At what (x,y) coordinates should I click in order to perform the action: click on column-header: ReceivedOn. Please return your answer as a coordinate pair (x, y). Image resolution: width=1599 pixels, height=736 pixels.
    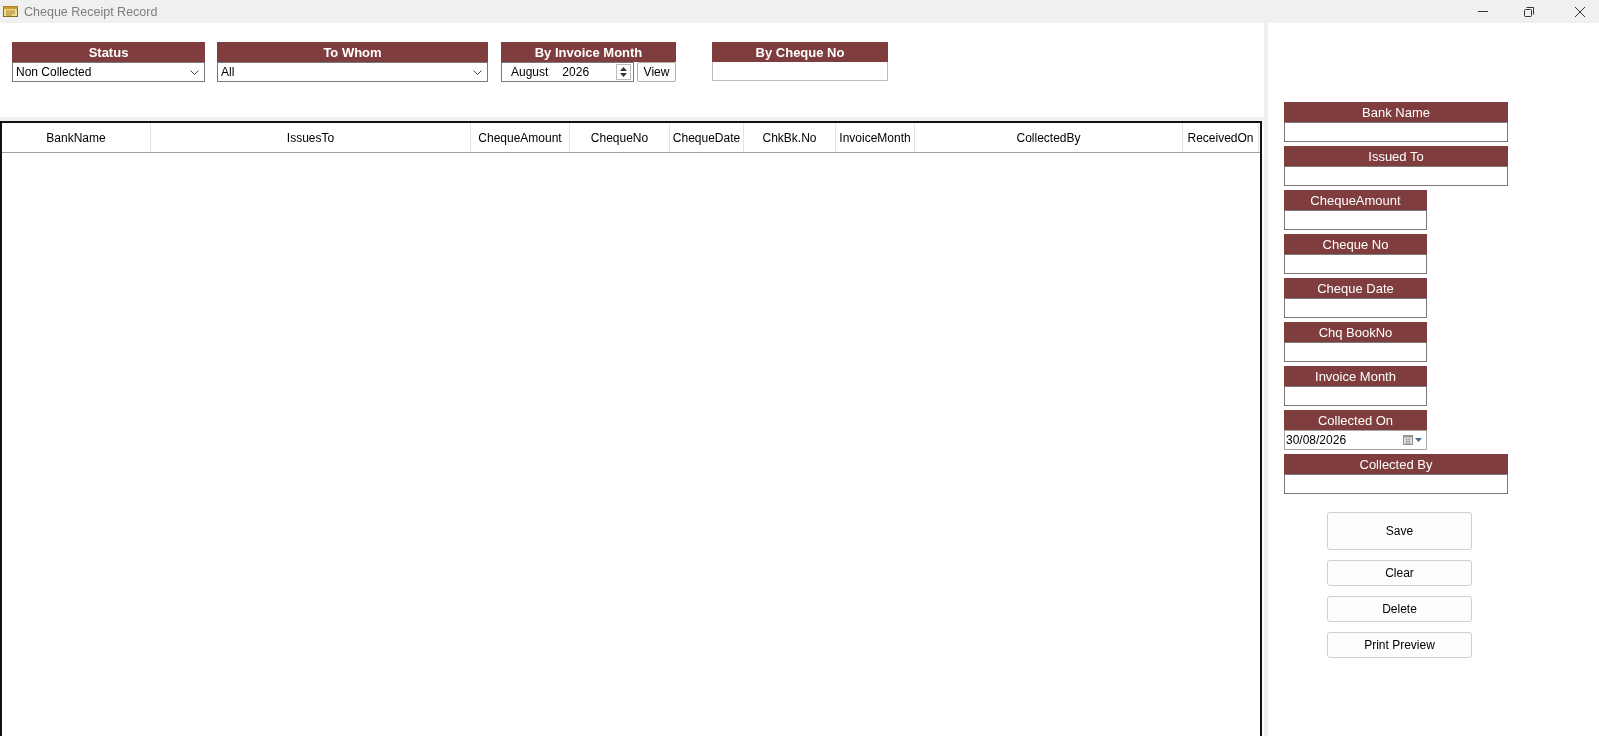
    Looking at the image, I should click on (1221, 137).